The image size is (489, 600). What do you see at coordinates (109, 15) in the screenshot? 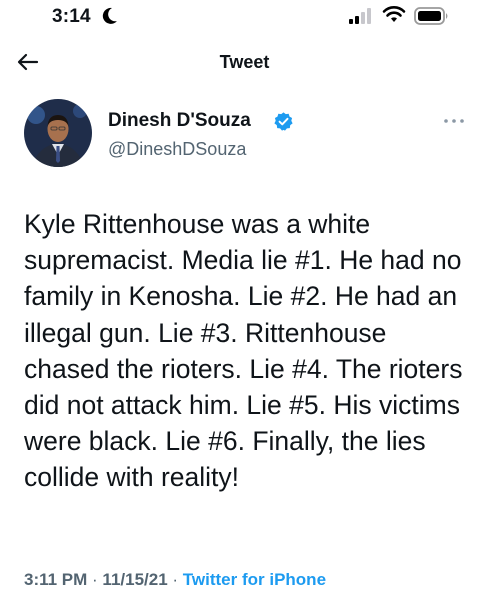
I see `moon-icon` at bounding box center [109, 15].